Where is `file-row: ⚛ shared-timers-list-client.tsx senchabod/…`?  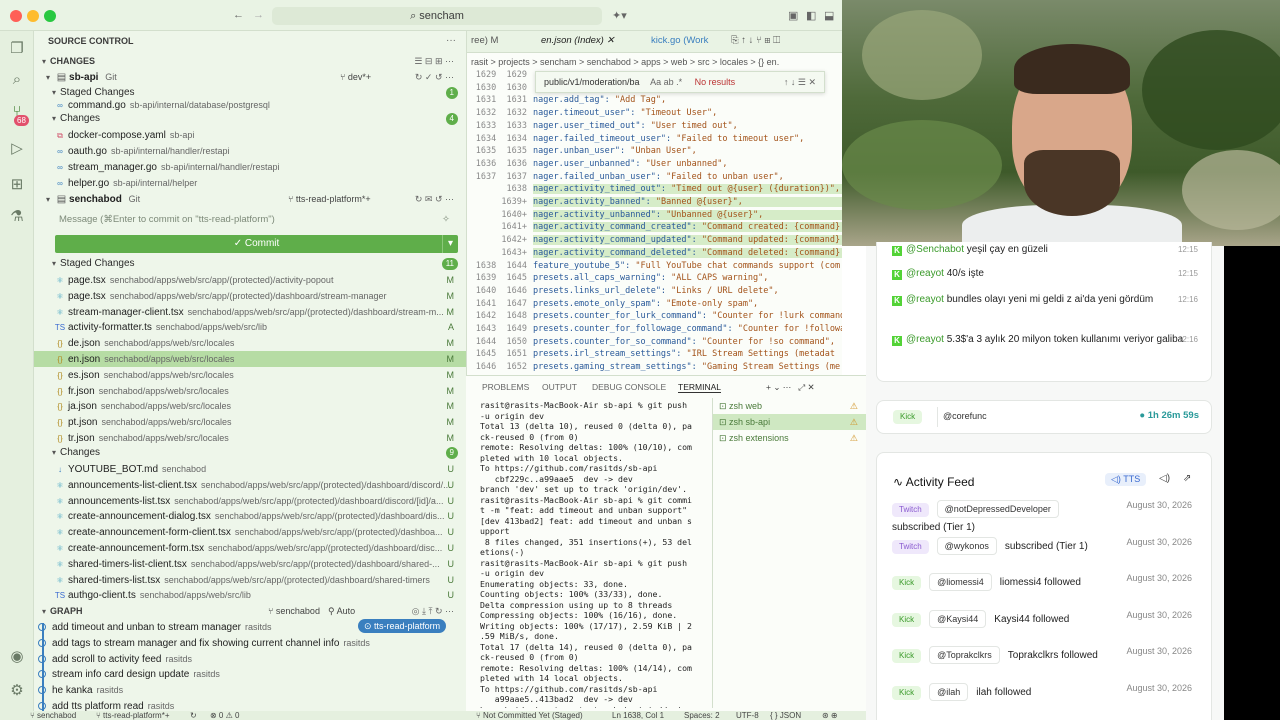 file-row: ⚛ shared-timers-list-client.tsx senchabod/… is located at coordinates (250, 564).